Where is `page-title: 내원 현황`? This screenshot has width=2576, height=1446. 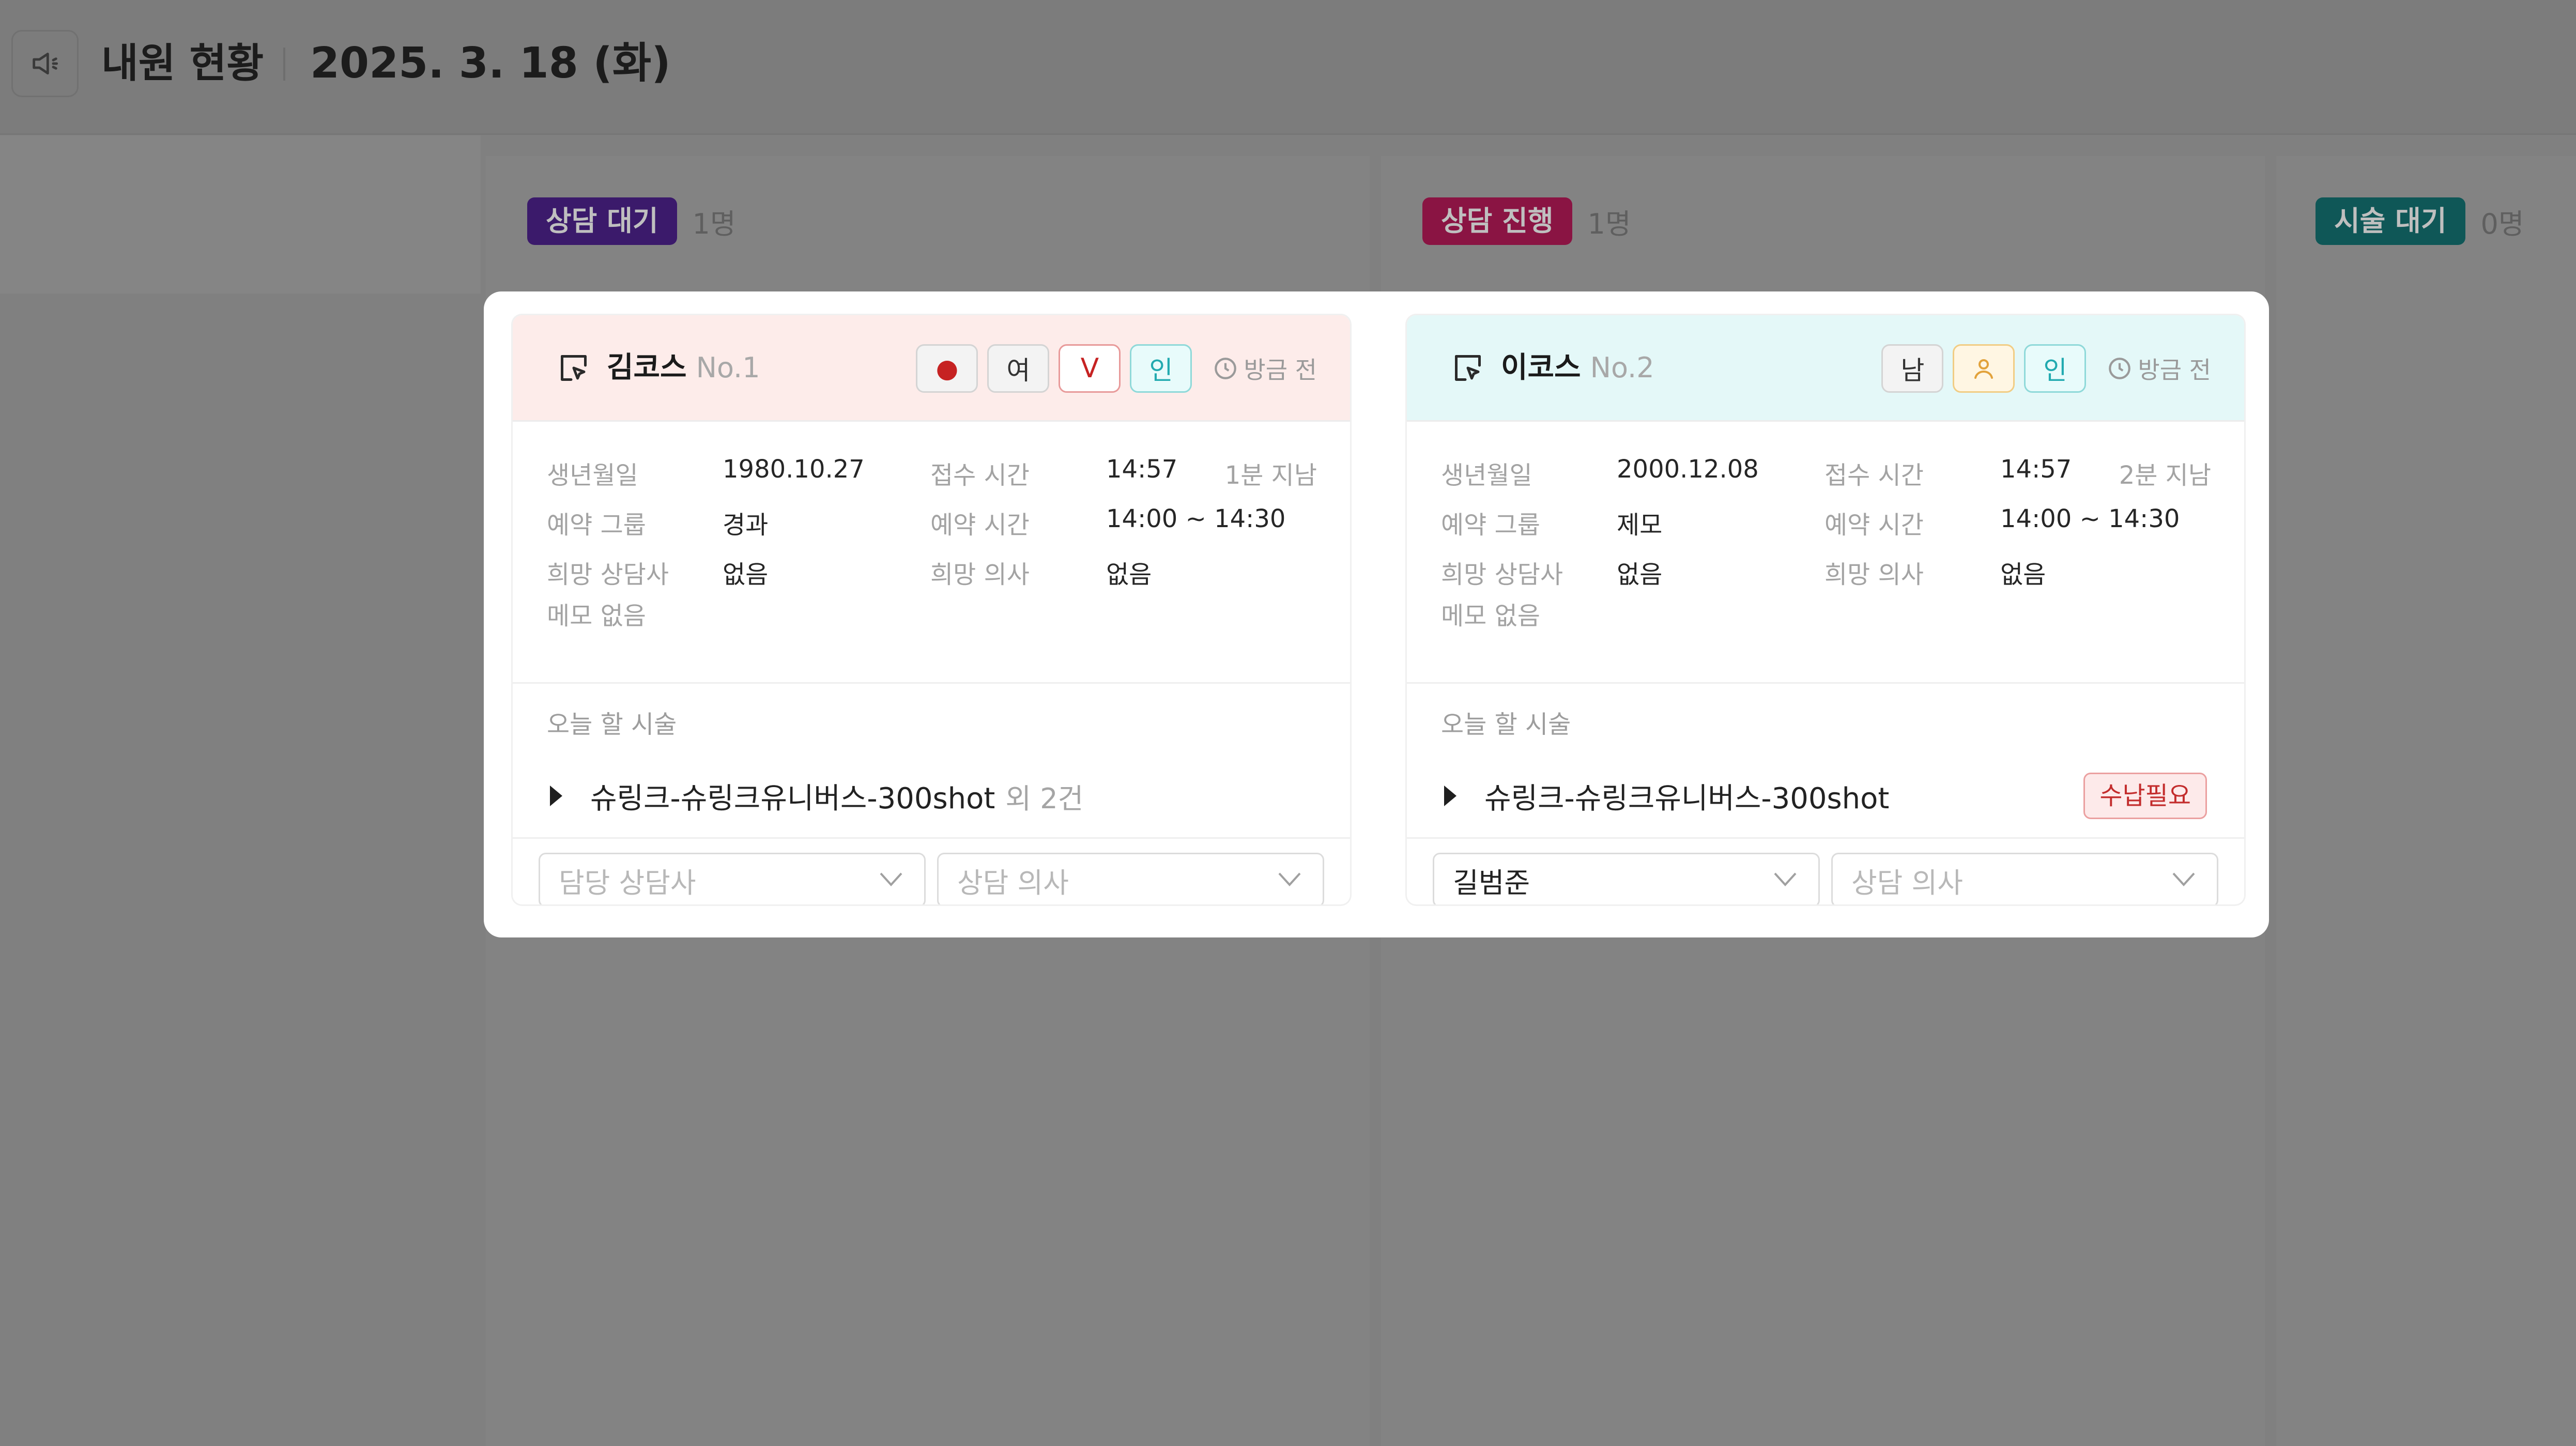 page-title: 내원 현황 is located at coordinates (182, 63).